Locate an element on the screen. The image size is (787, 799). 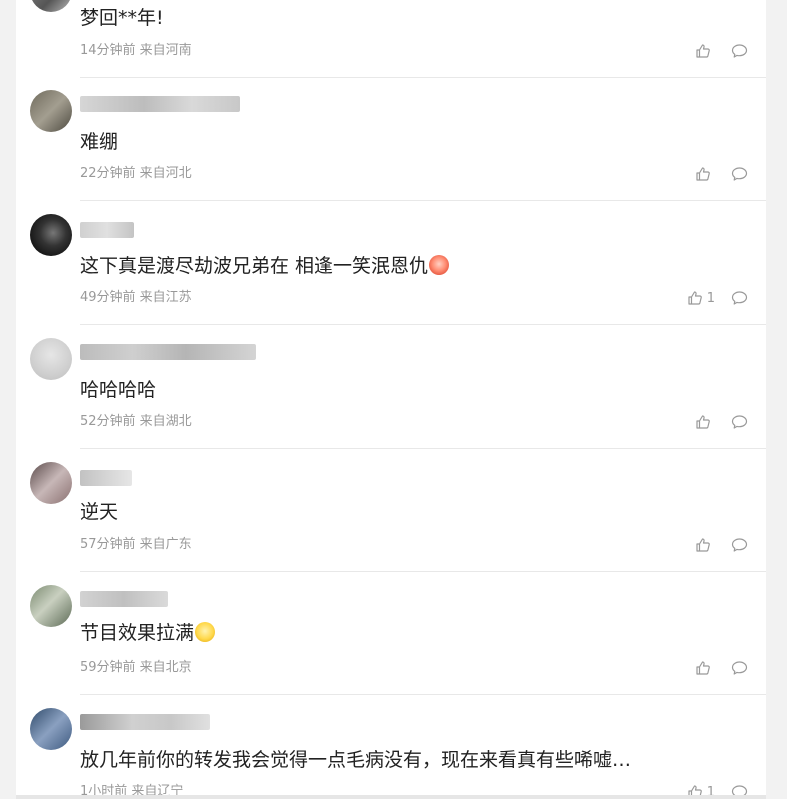
like-button: 1 is located at coordinates (701, 298).